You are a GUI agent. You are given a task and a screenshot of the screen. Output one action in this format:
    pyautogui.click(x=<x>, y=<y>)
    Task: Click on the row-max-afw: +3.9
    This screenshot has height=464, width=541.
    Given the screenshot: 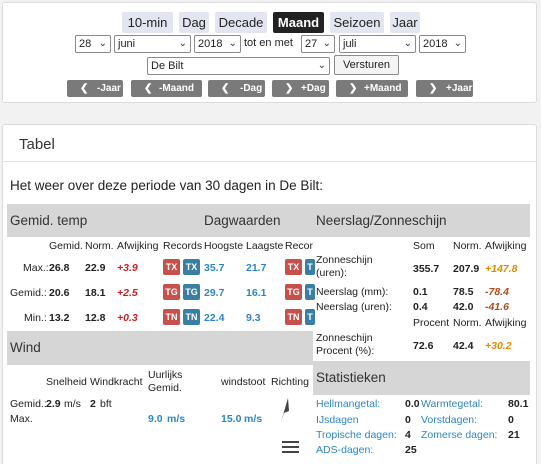 What is the action you would take?
    pyautogui.click(x=127, y=268)
    